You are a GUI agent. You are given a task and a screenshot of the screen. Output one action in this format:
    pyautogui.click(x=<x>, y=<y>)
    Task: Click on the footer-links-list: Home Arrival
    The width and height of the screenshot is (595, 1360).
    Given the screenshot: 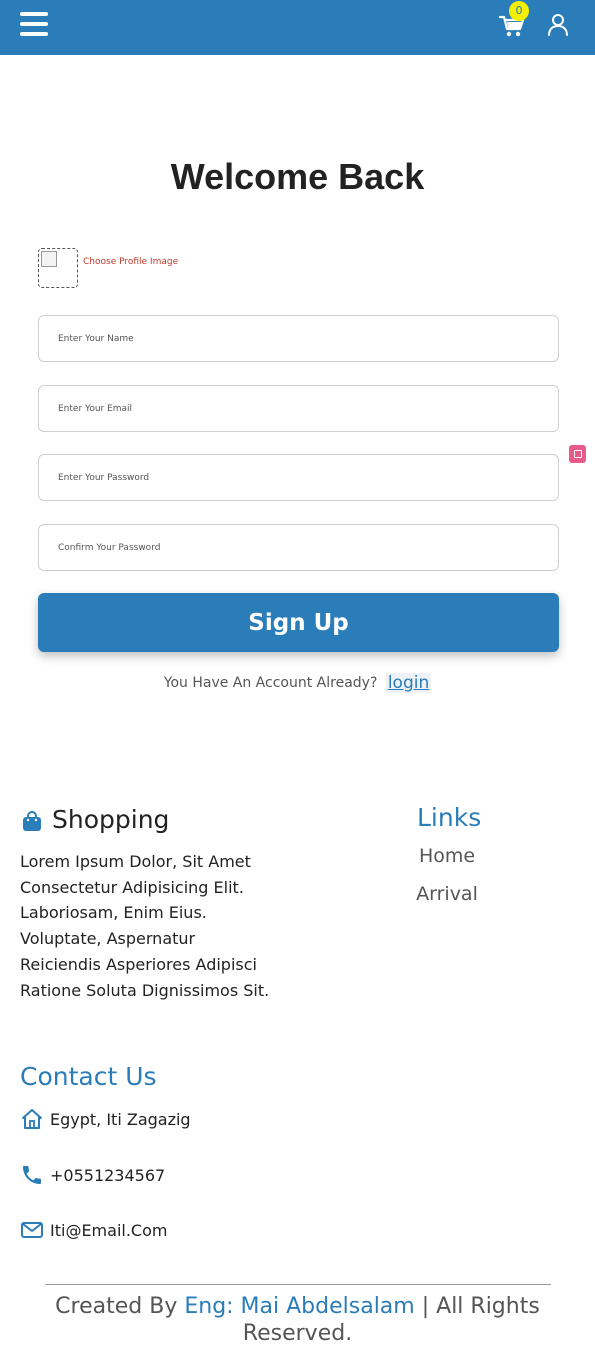 What is the action you would take?
    pyautogui.click(x=447, y=880)
    